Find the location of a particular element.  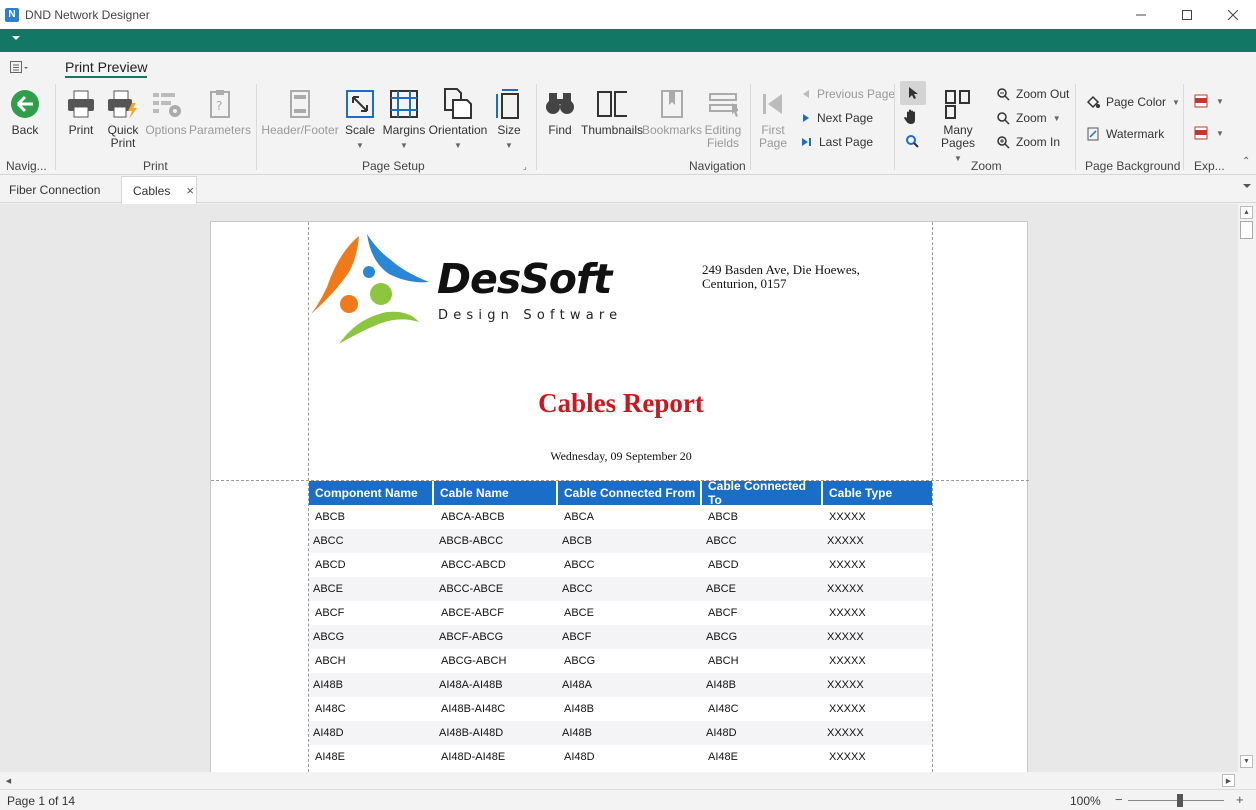

triangle-left-icon is located at coordinates (806, 94).